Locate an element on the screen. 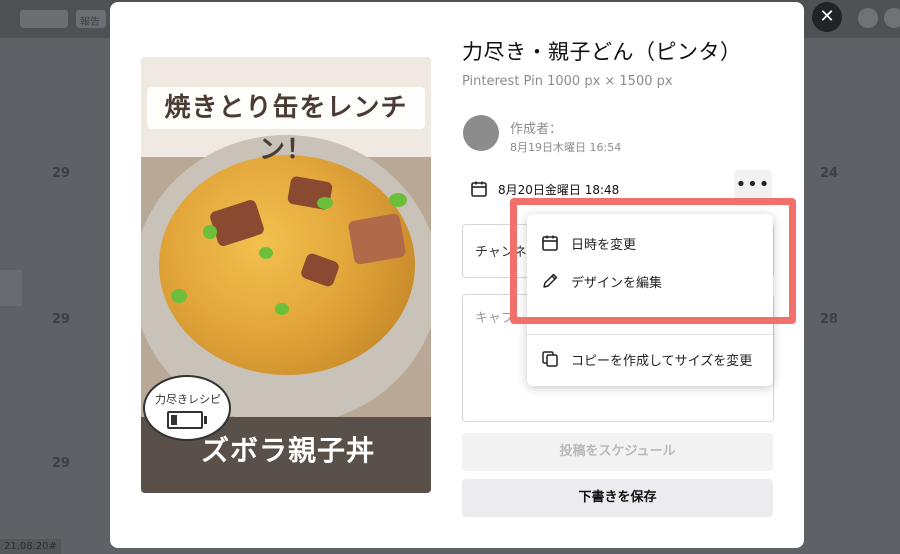  caption-placeholder: キャプ is located at coordinates (495, 318).